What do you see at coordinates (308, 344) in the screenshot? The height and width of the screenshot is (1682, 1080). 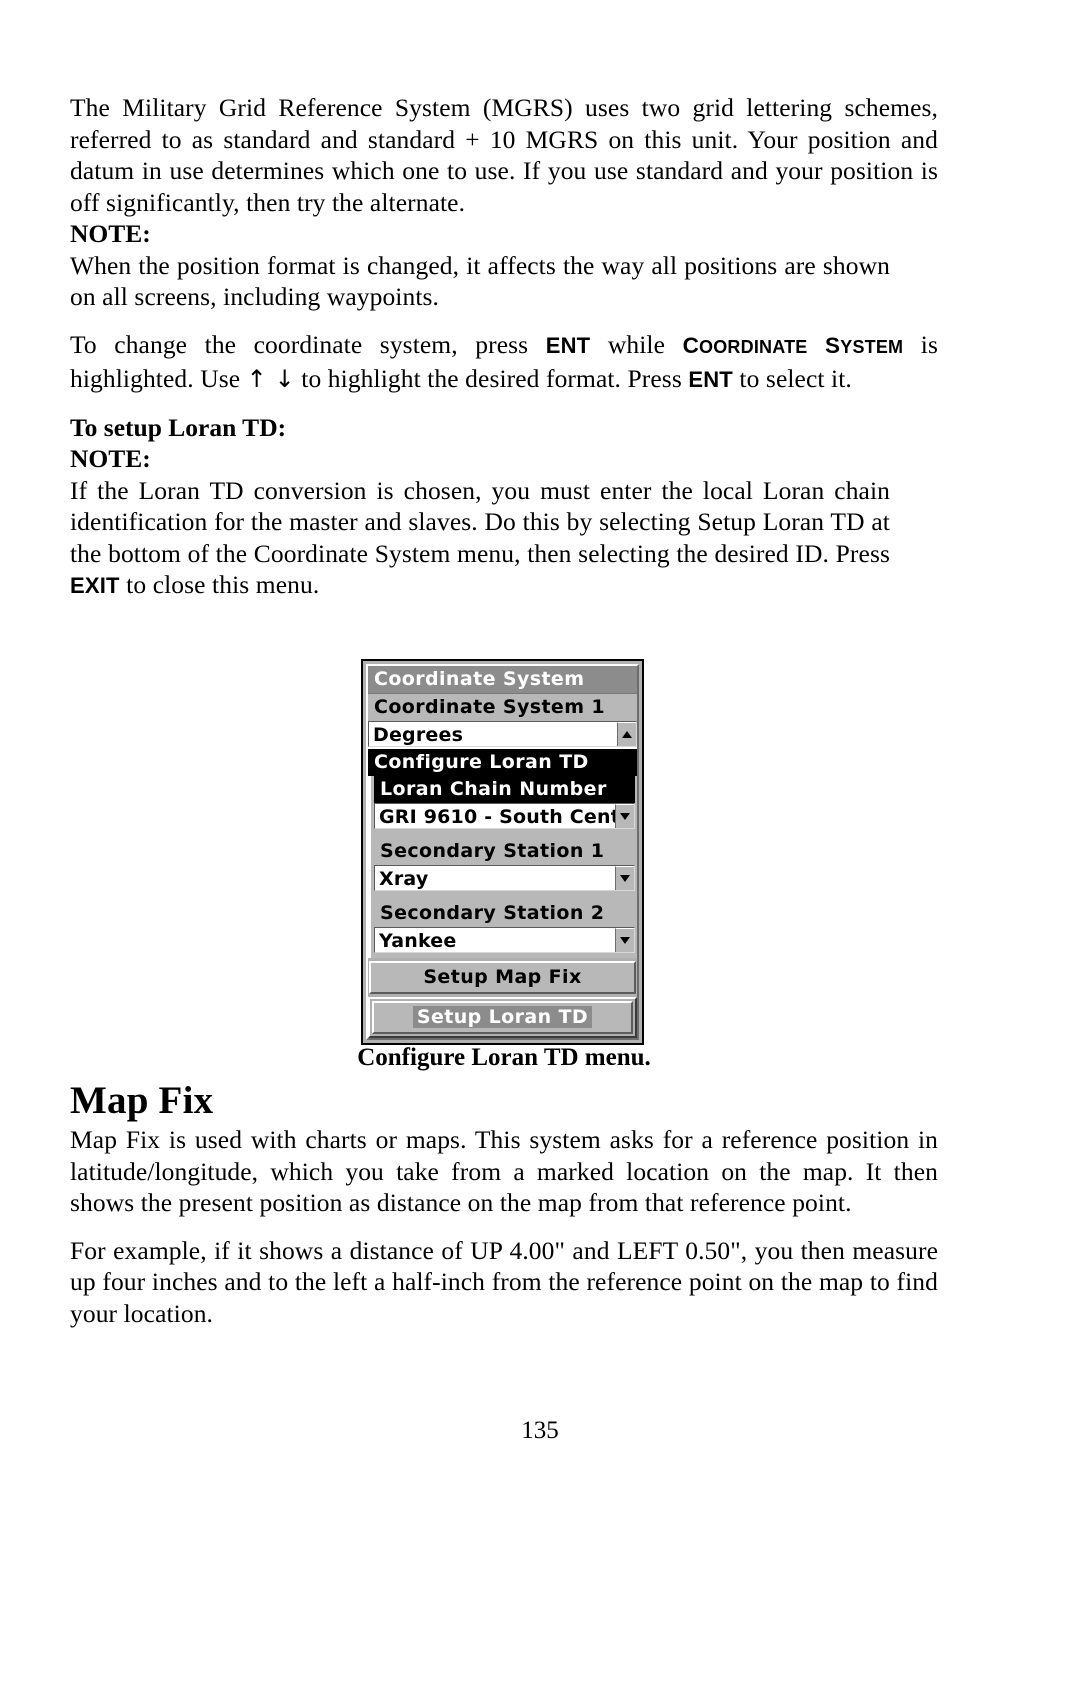 I see `text-fragment: To change the coordinate system, press` at bounding box center [308, 344].